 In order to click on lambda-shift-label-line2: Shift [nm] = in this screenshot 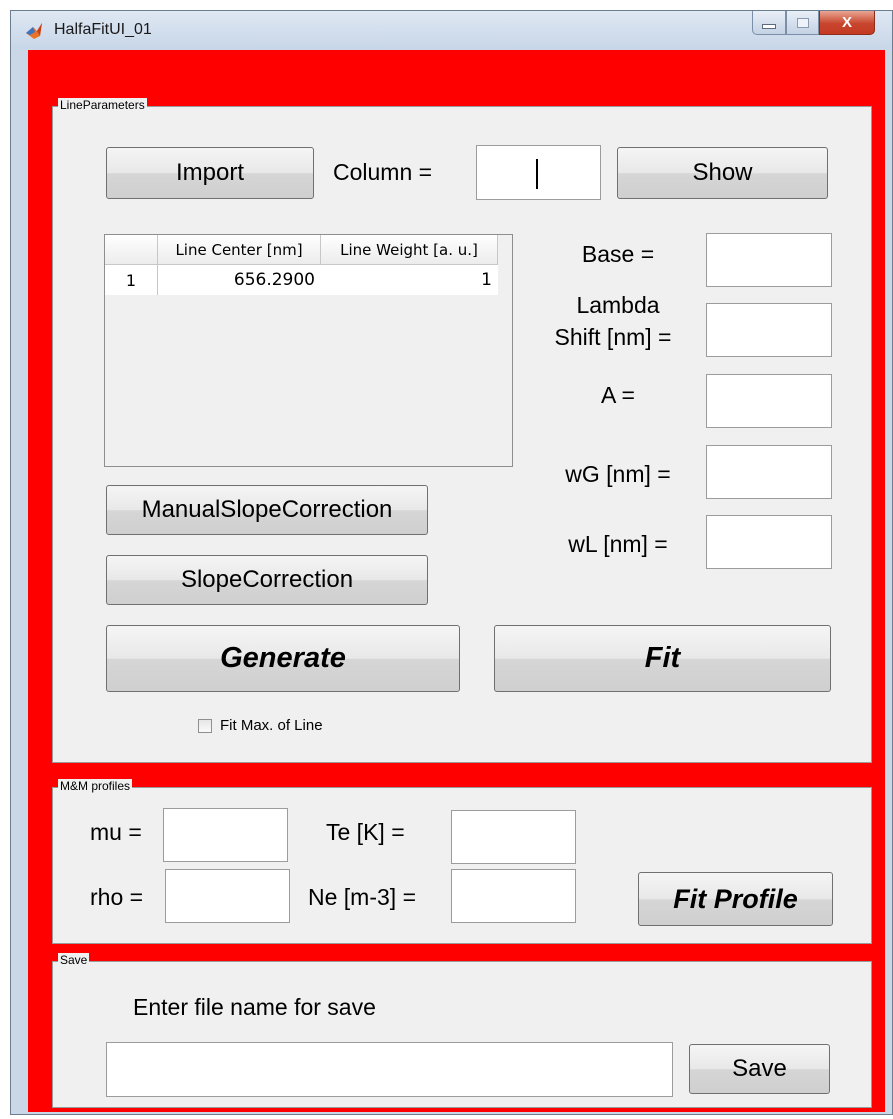, I will do `click(613, 337)`.